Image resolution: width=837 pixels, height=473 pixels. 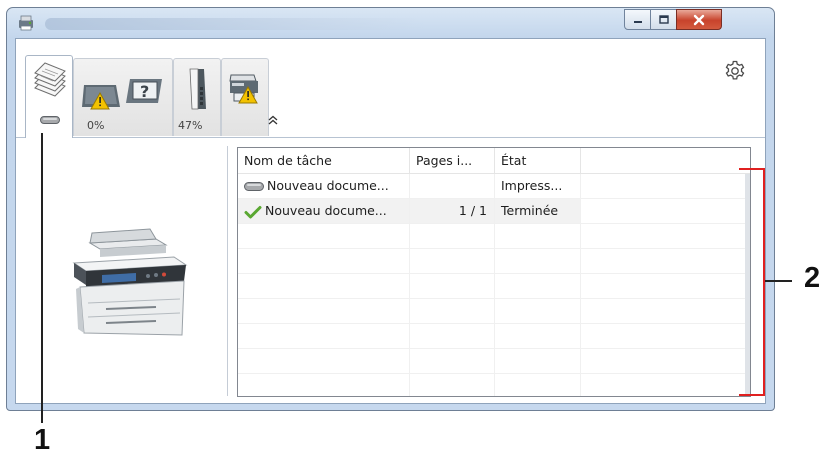 I want to click on callout-number-1: 1, so click(x=42, y=440).